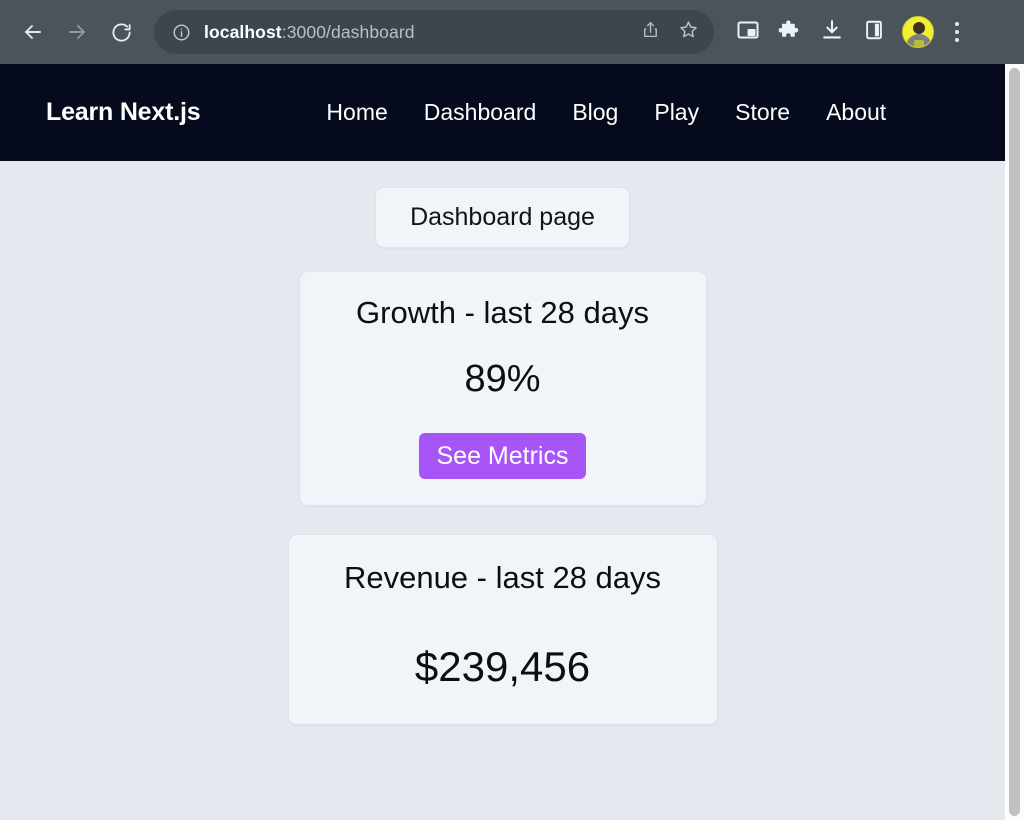 The image size is (1024, 820). I want to click on puzzle-piece-icon, so click(790, 32).